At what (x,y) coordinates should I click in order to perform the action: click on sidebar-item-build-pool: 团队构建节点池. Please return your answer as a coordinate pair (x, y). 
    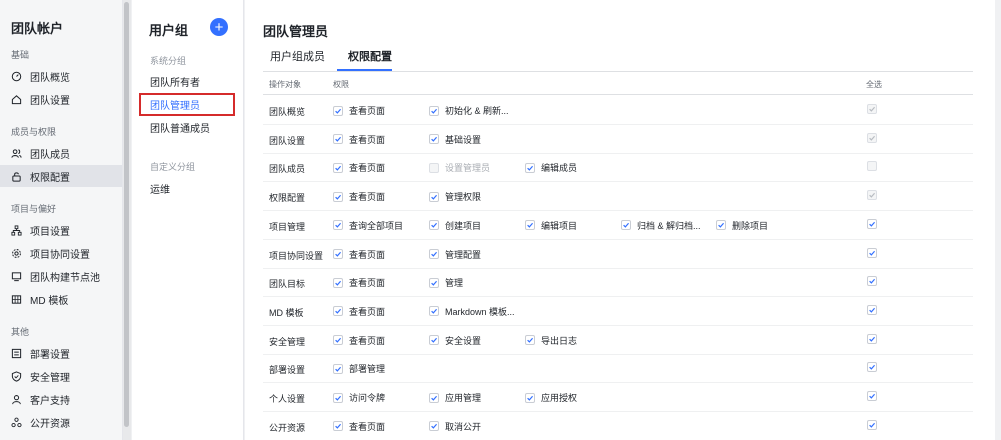
    Looking at the image, I should click on (61, 276).